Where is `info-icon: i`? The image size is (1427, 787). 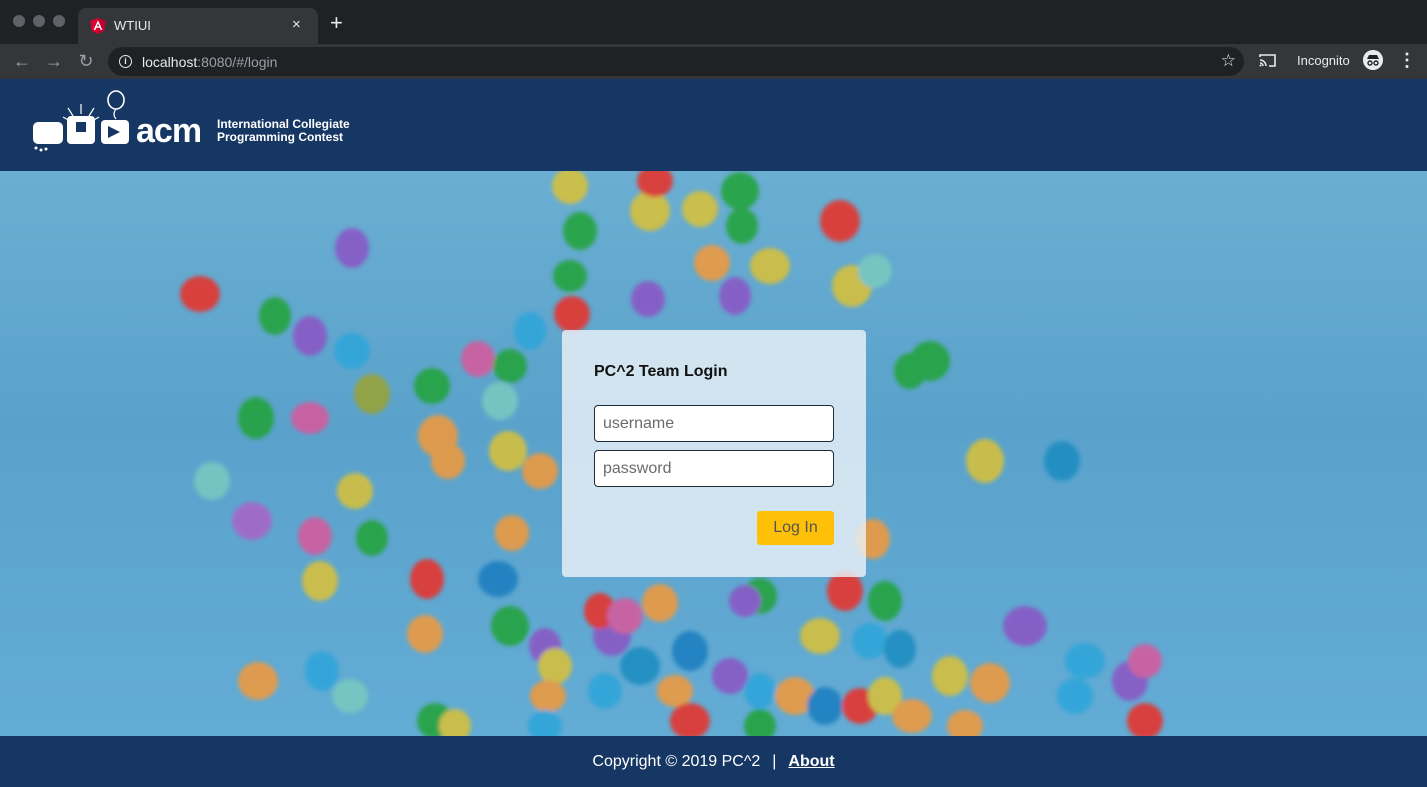
info-icon: i is located at coordinates (125, 61).